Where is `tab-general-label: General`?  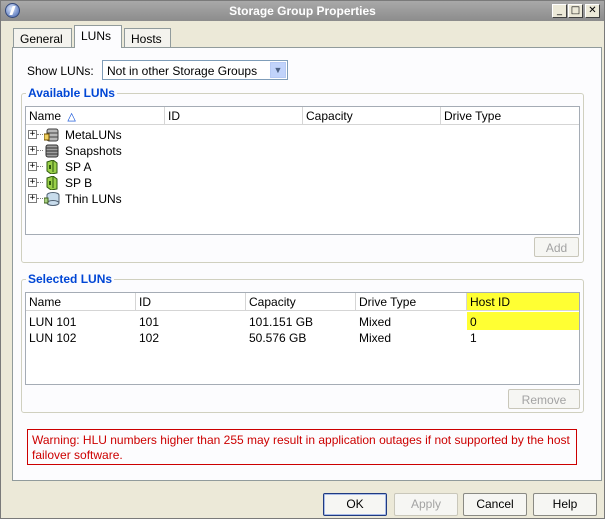
tab-general-label: General is located at coordinates (41, 39).